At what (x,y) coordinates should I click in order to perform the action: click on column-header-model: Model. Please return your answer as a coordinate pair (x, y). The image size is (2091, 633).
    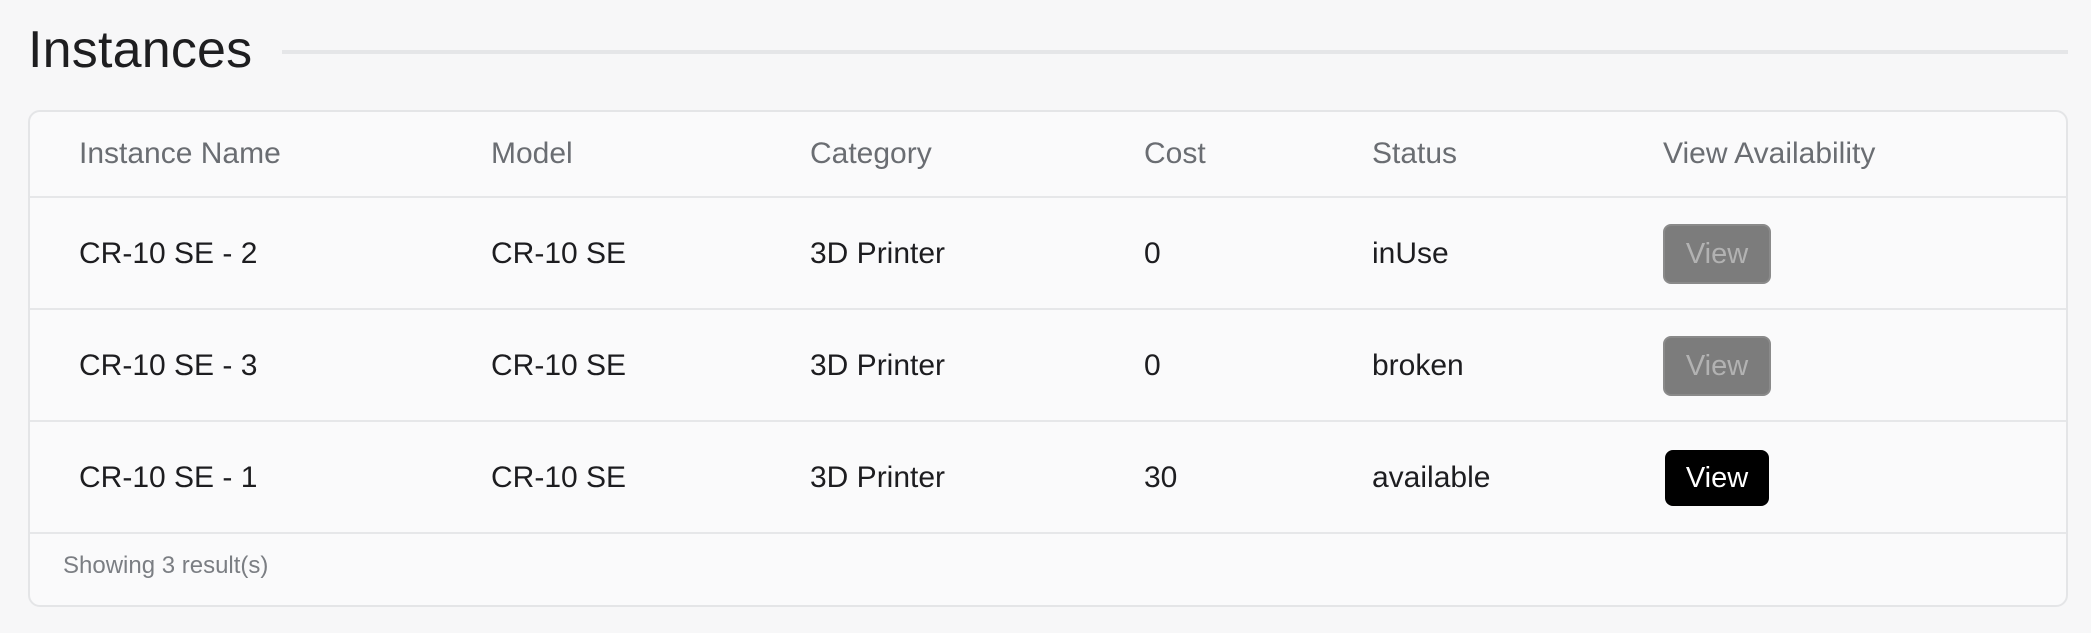
    Looking at the image, I should click on (532, 154).